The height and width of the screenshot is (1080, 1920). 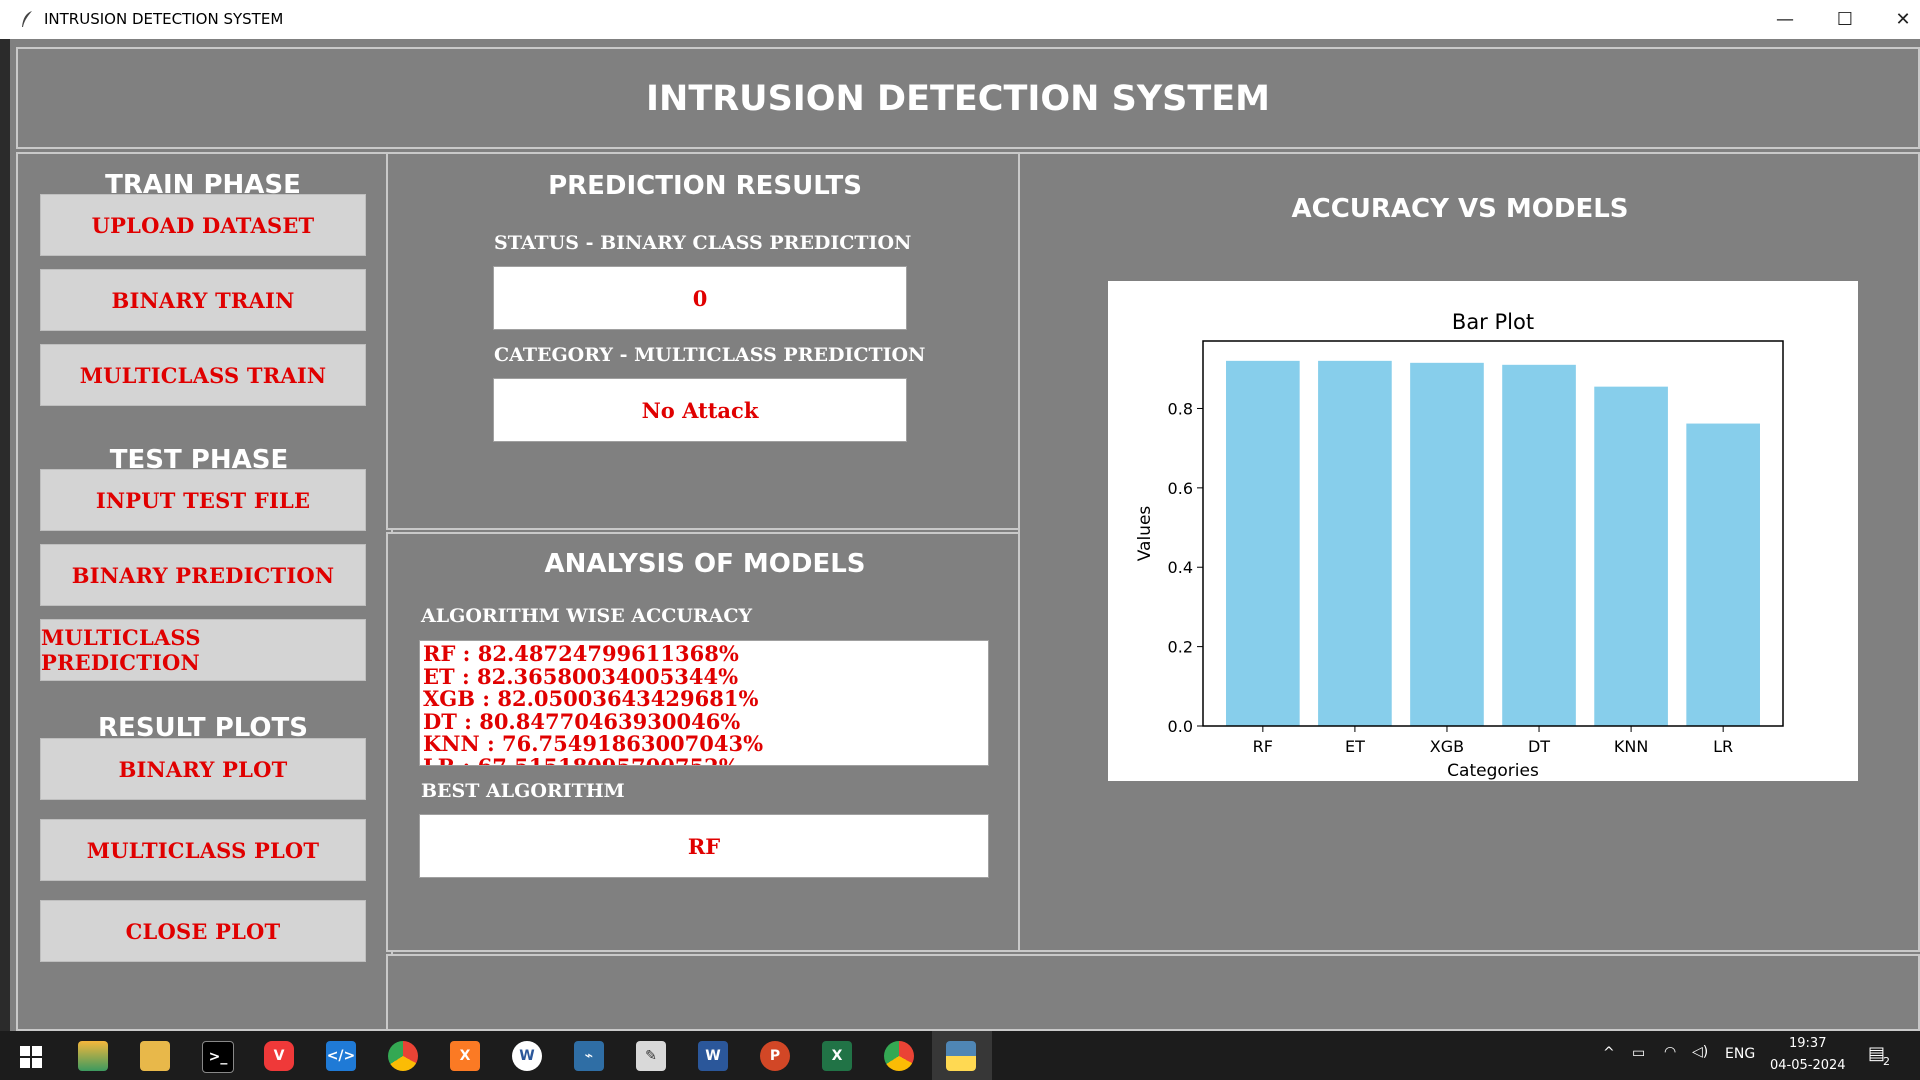 I want to click on window-title: INTRUSION DETECTION SYSTEM, so click(x=164, y=19).